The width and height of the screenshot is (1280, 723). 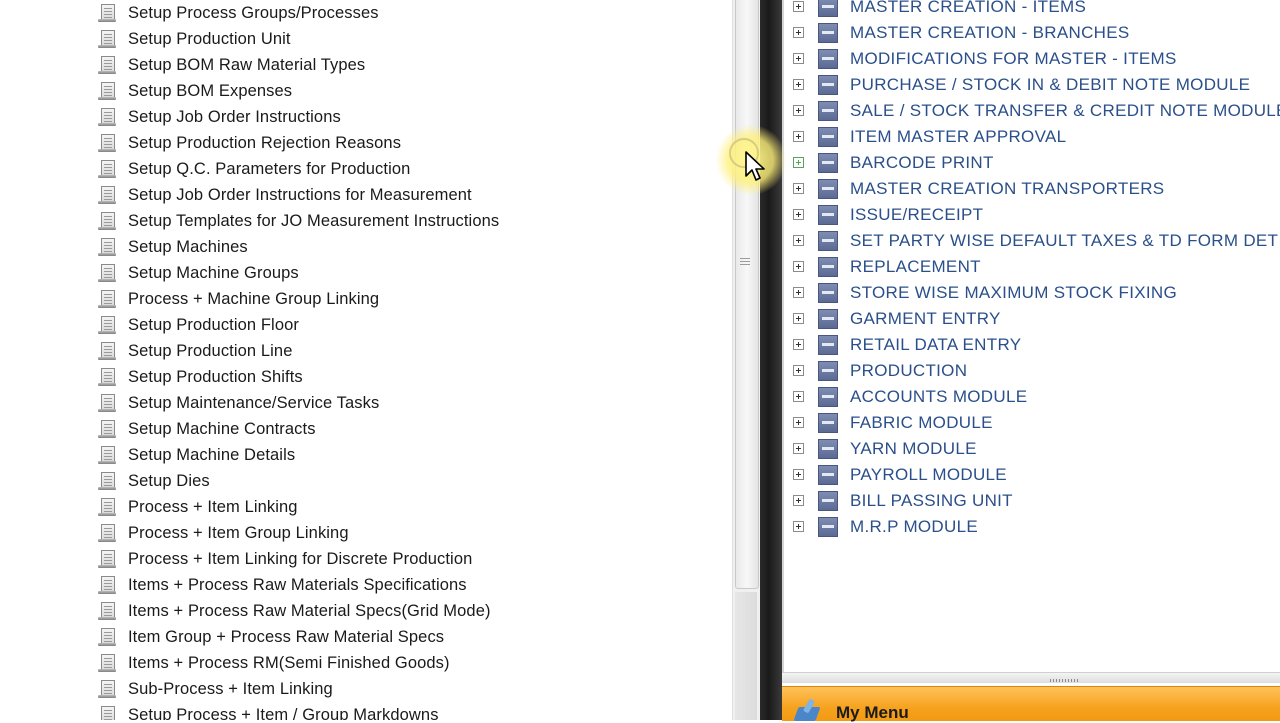 I want to click on right-tree-node: ACCOUNTS MODULE, so click(x=1032, y=397).